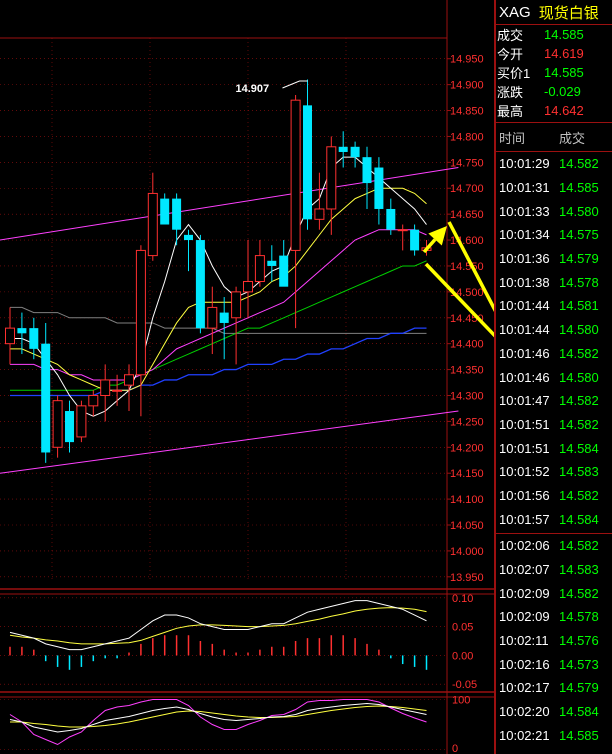  Describe the element at coordinates (467, 422) in the screenshot. I see `y-tick-label: 14.250` at that location.